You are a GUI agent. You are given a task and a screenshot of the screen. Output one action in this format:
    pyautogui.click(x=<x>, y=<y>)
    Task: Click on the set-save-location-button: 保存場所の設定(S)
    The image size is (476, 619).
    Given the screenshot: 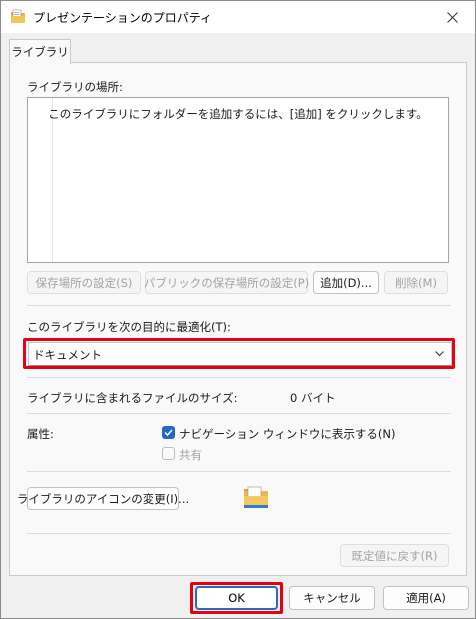 What is the action you would take?
    pyautogui.click(x=84, y=282)
    